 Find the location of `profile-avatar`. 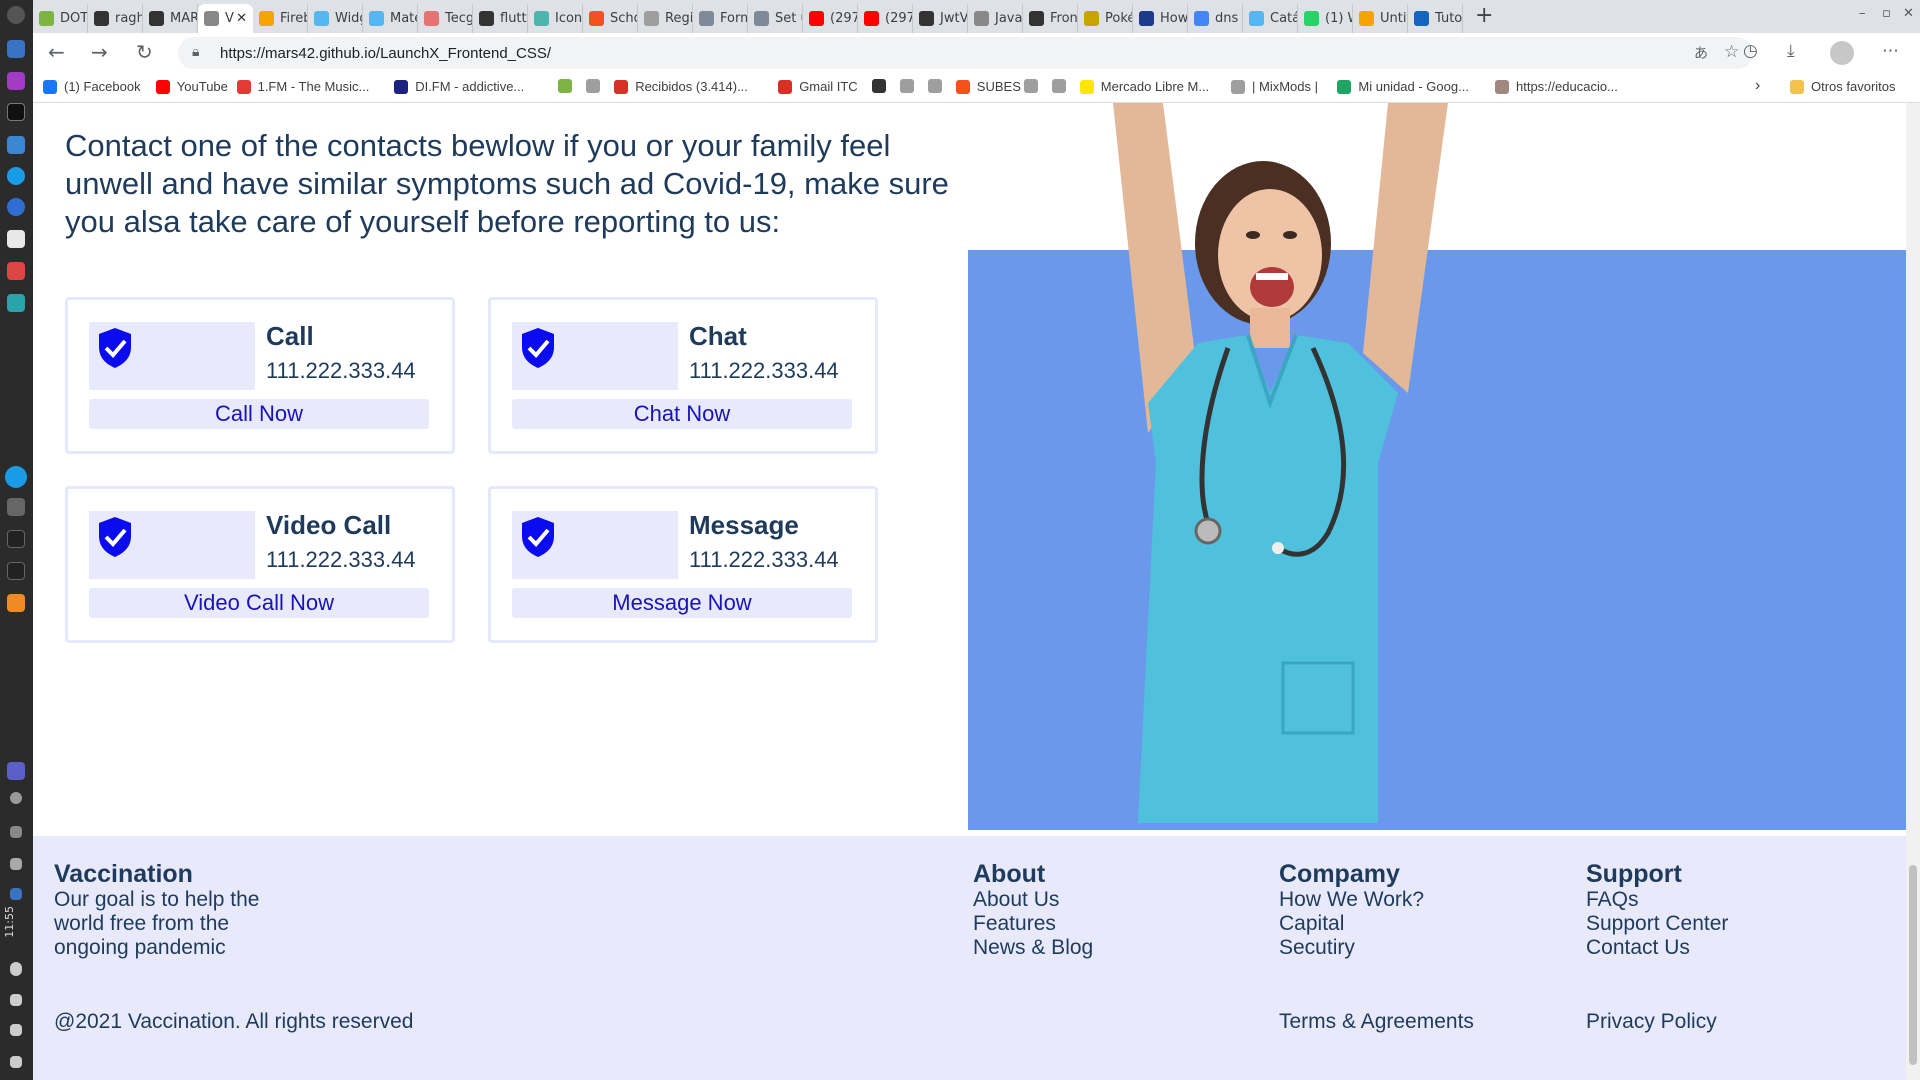

profile-avatar is located at coordinates (1842, 53).